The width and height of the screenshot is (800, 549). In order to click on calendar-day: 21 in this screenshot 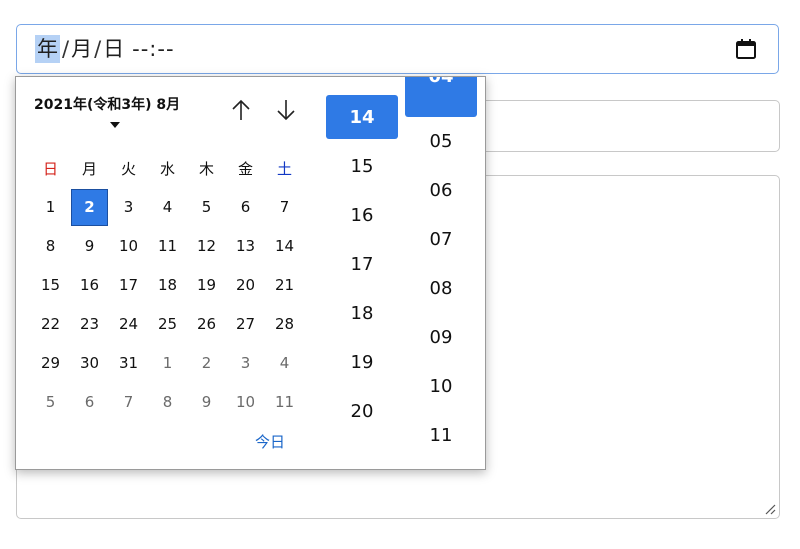, I will do `click(284, 285)`.